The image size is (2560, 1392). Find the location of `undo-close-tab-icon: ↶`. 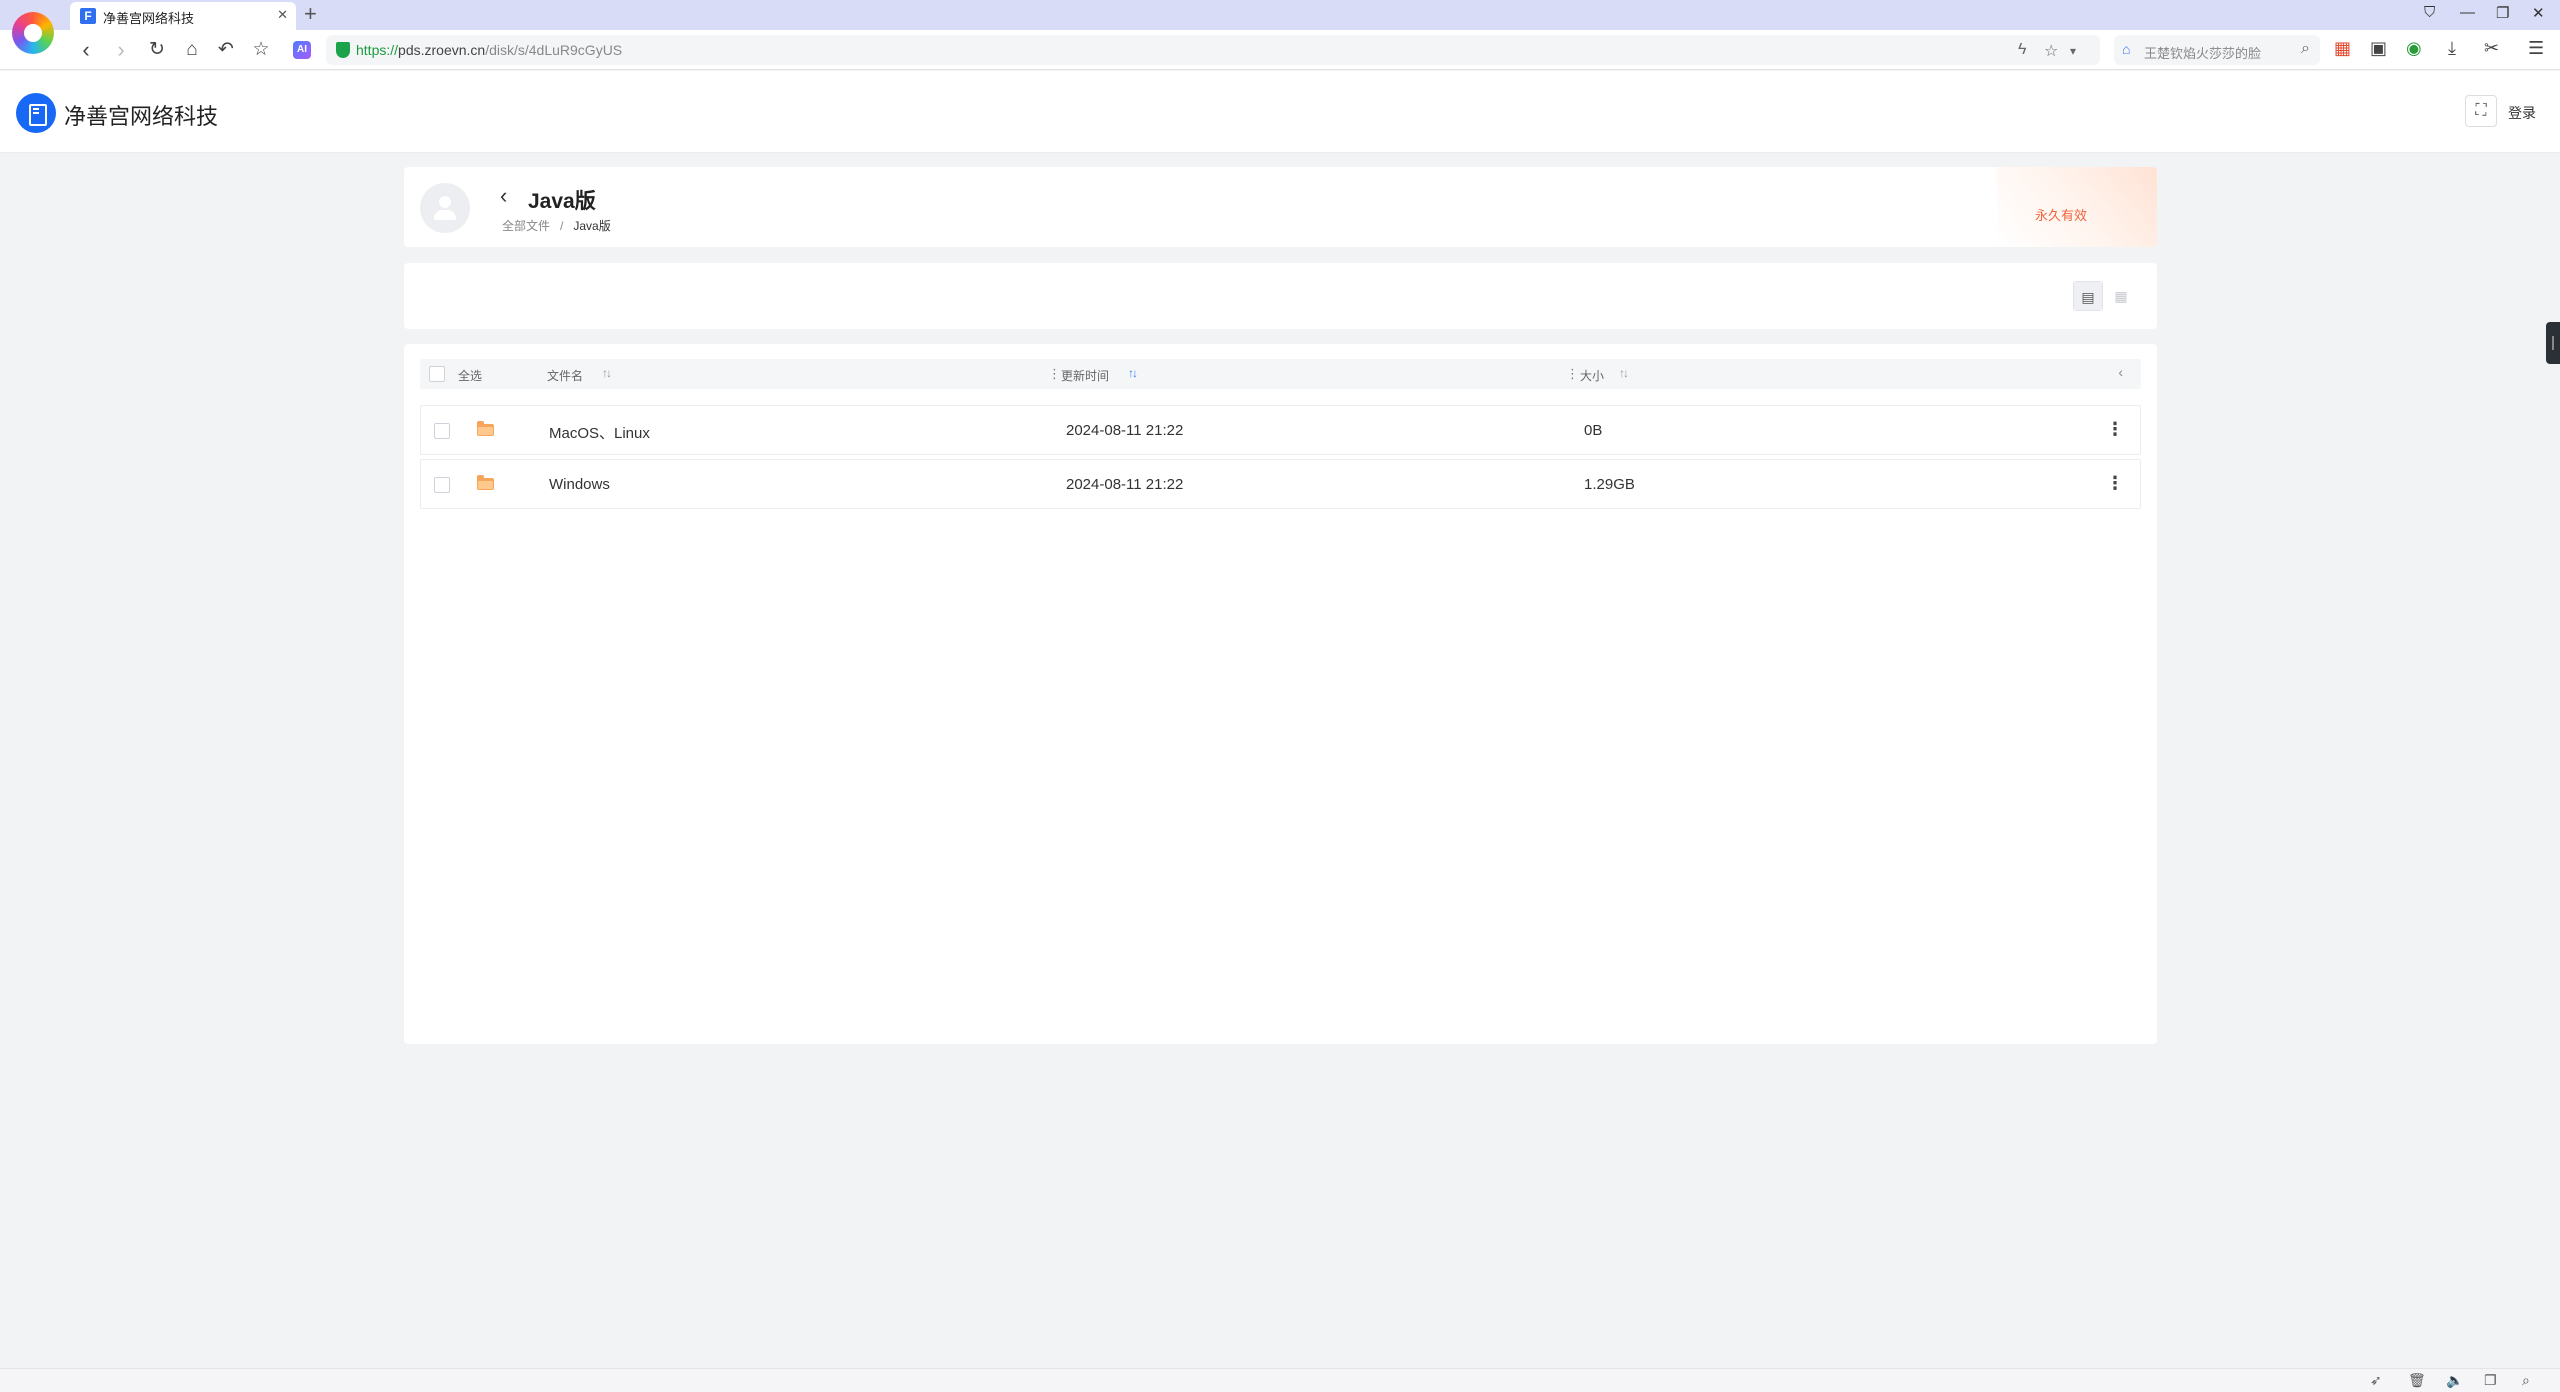

undo-close-tab-icon: ↶ is located at coordinates (226, 50).